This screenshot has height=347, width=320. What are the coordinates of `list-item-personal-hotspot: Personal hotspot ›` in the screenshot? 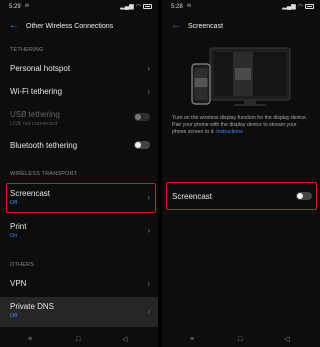 It's located at (79, 68).